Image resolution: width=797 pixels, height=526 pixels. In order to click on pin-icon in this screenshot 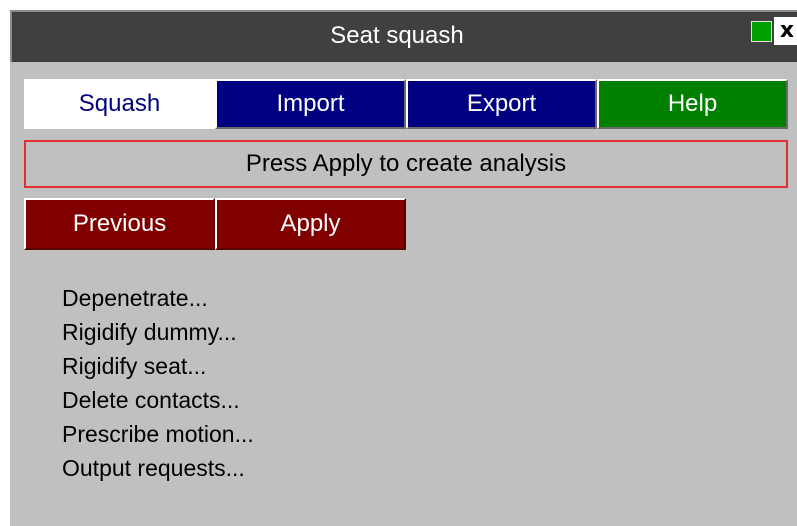, I will do `click(761, 31)`.